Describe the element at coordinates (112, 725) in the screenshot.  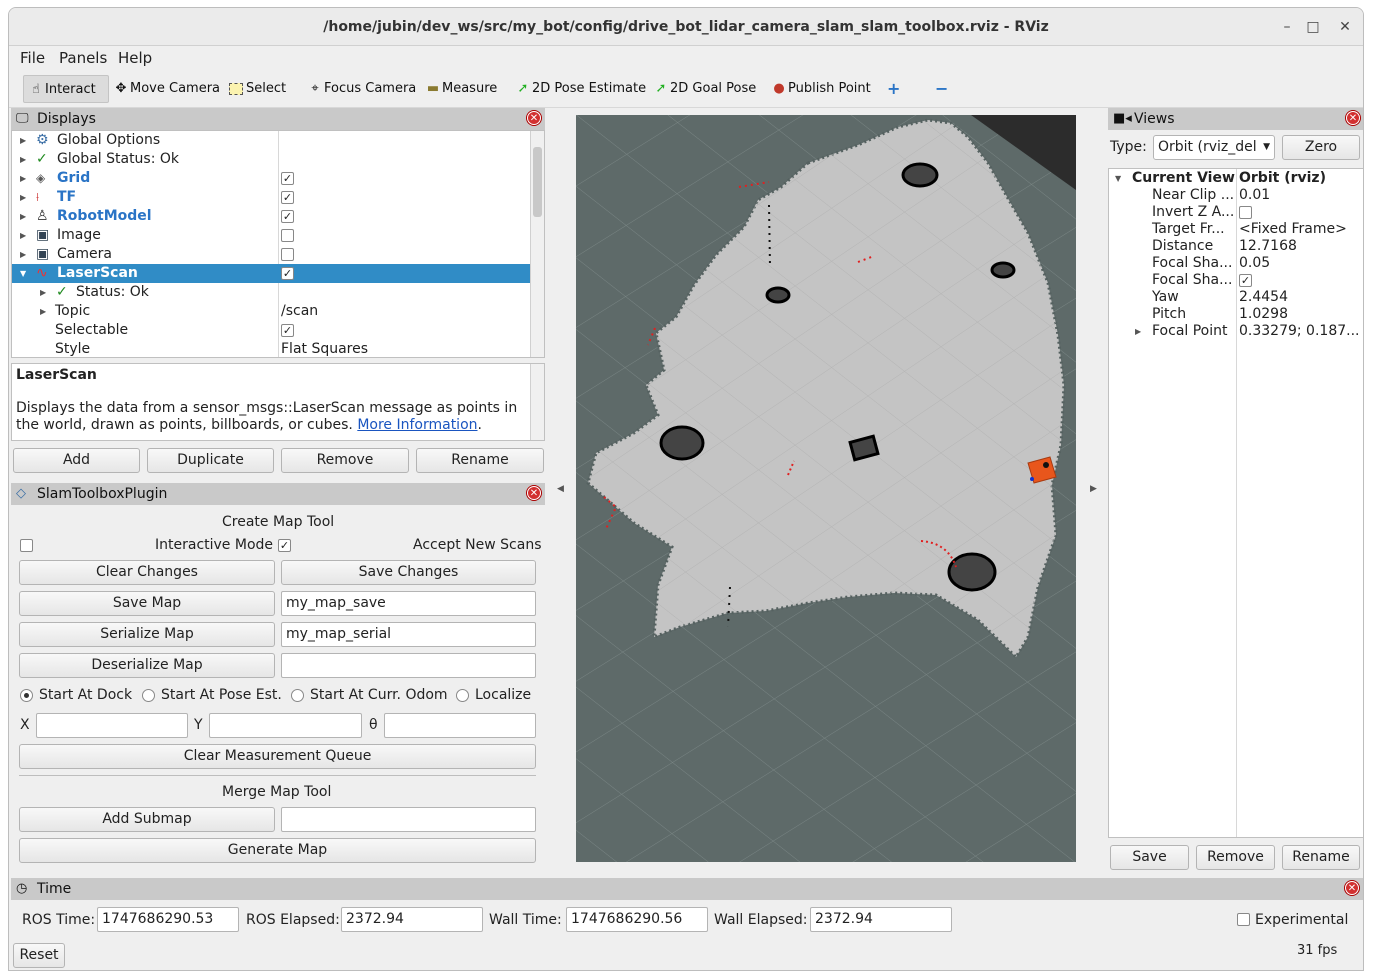
I see `x-input` at that location.